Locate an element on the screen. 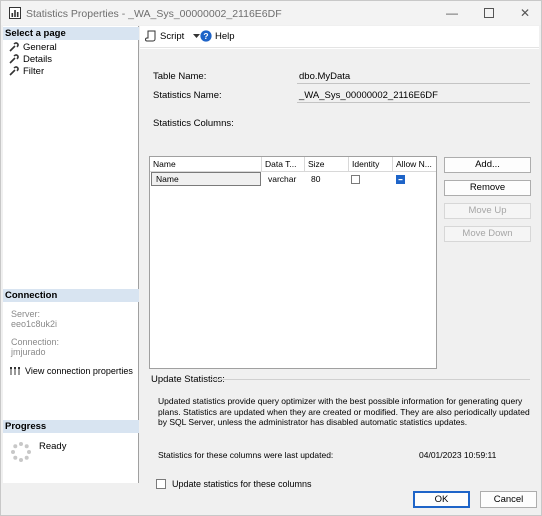 This screenshot has width=542, height=516. page-item-details: Details is located at coordinates (30, 59).